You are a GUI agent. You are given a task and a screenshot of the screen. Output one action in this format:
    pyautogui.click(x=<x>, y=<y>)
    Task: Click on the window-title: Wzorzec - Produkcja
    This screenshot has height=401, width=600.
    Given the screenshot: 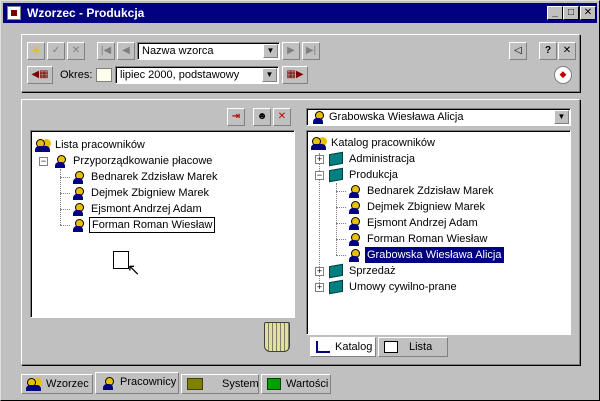 What is the action you would take?
    pyautogui.click(x=86, y=13)
    